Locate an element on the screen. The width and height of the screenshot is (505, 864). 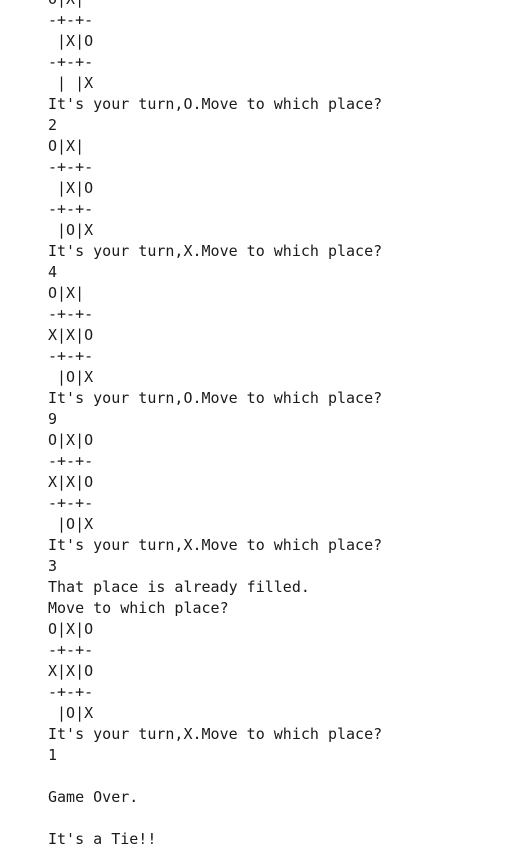
user-input: 9 is located at coordinates (53, 419).